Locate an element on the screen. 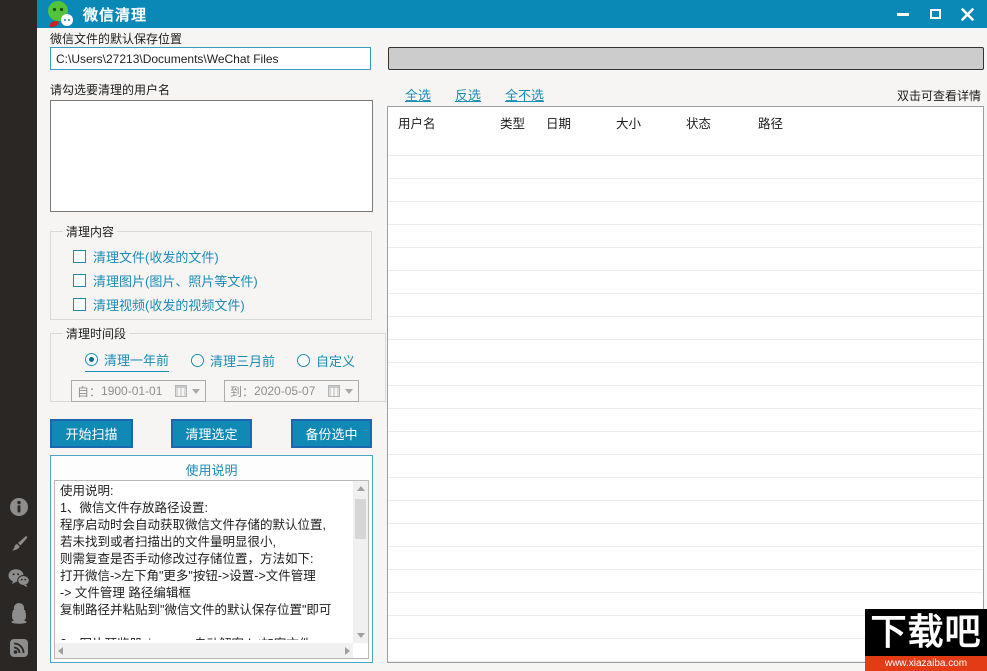 The image size is (987, 671). date-from-value: 1900-01-01 is located at coordinates (132, 391).